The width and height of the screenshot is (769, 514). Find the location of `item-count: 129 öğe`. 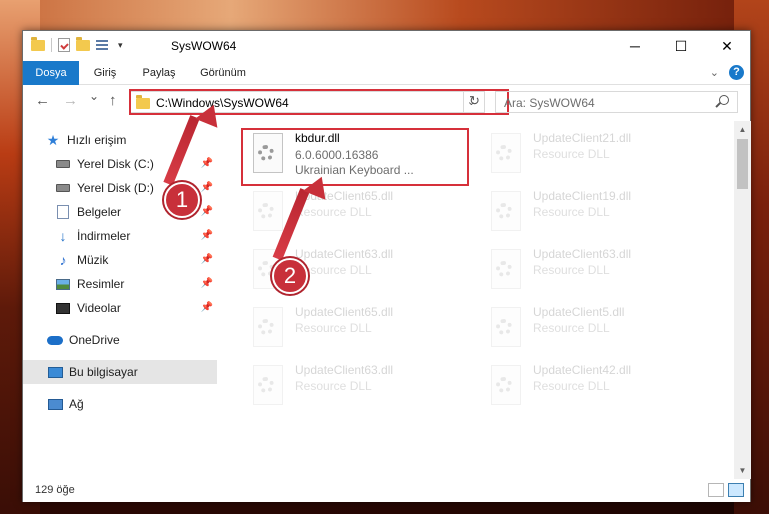

item-count: 129 öğe is located at coordinates (55, 490).